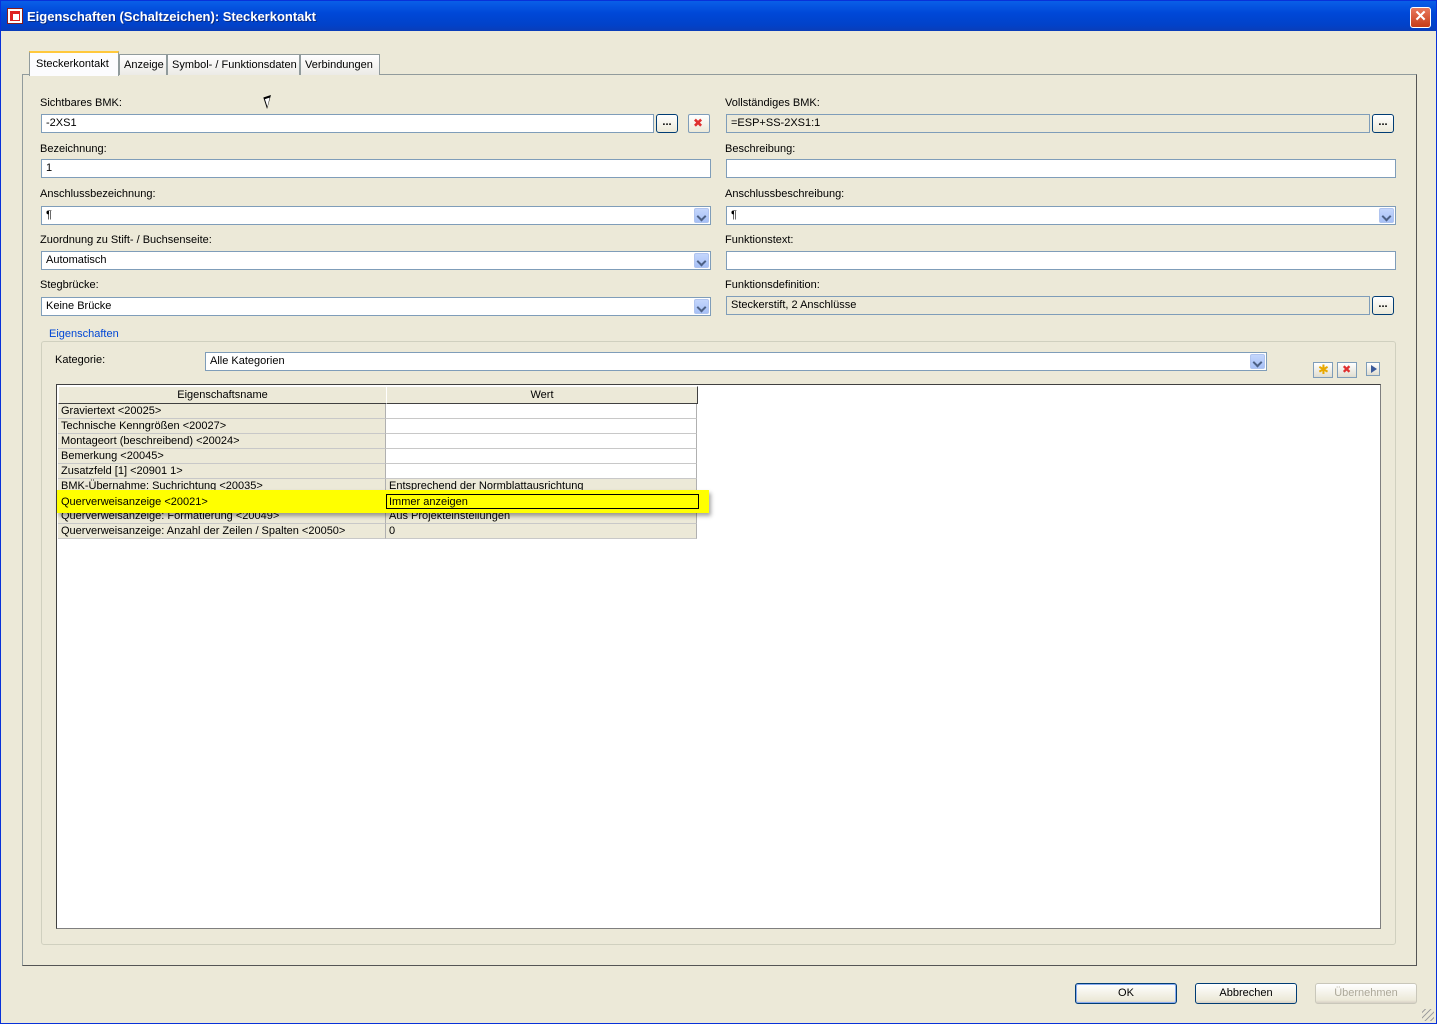 Image resolution: width=1437 pixels, height=1024 pixels. What do you see at coordinates (699, 123) in the screenshot?
I see `delete-icon` at bounding box center [699, 123].